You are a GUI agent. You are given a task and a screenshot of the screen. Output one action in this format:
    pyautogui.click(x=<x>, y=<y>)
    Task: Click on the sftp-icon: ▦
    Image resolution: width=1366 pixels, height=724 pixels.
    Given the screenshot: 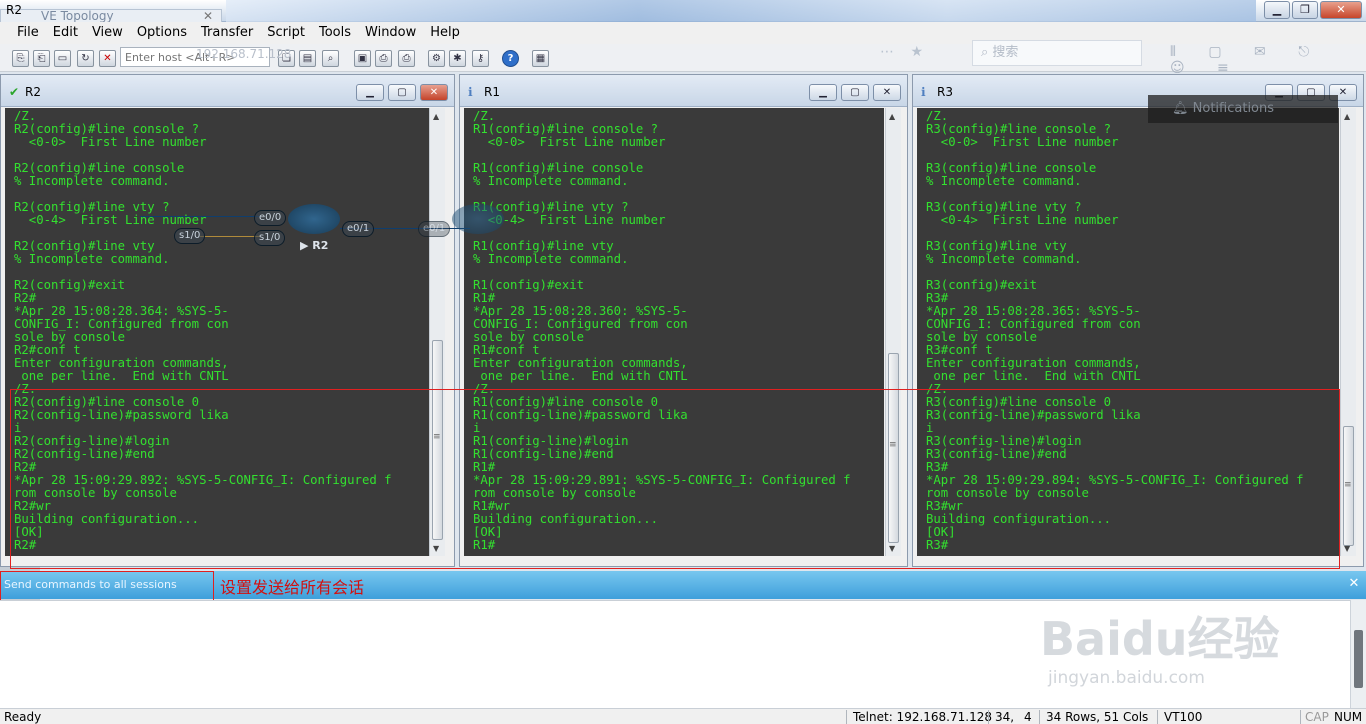 What is the action you would take?
    pyautogui.click(x=540, y=58)
    